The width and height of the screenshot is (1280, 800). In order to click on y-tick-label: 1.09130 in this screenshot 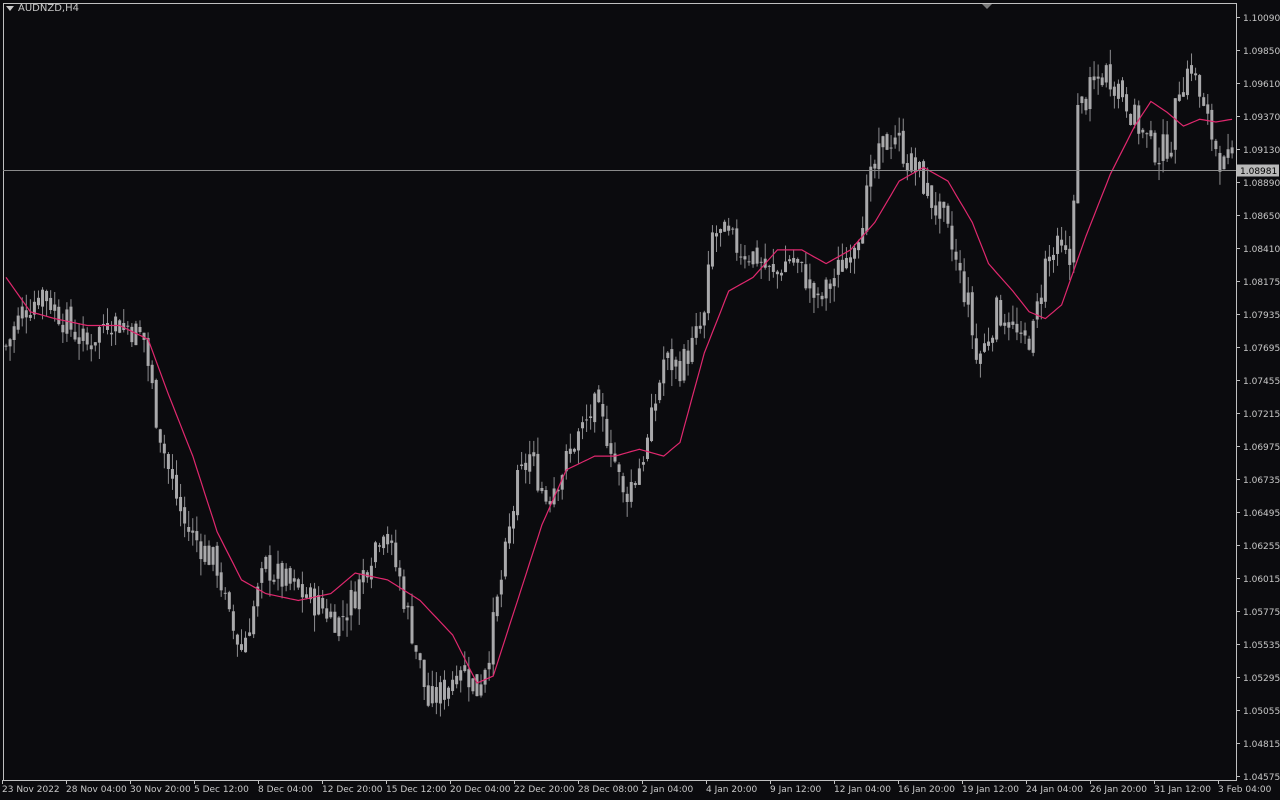, I will do `click(1261, 151)`.